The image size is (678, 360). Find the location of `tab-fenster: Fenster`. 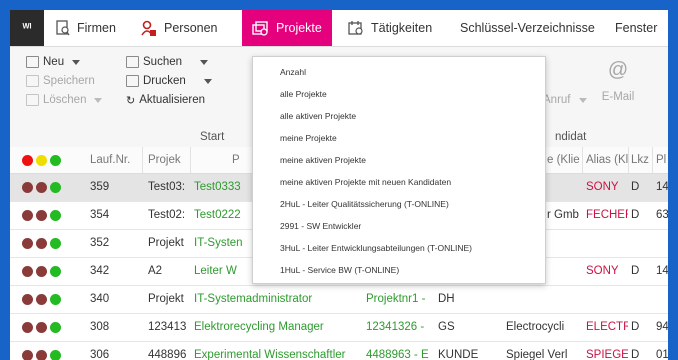

tab-fenster: Fenster is located at coordinates (636, 28).